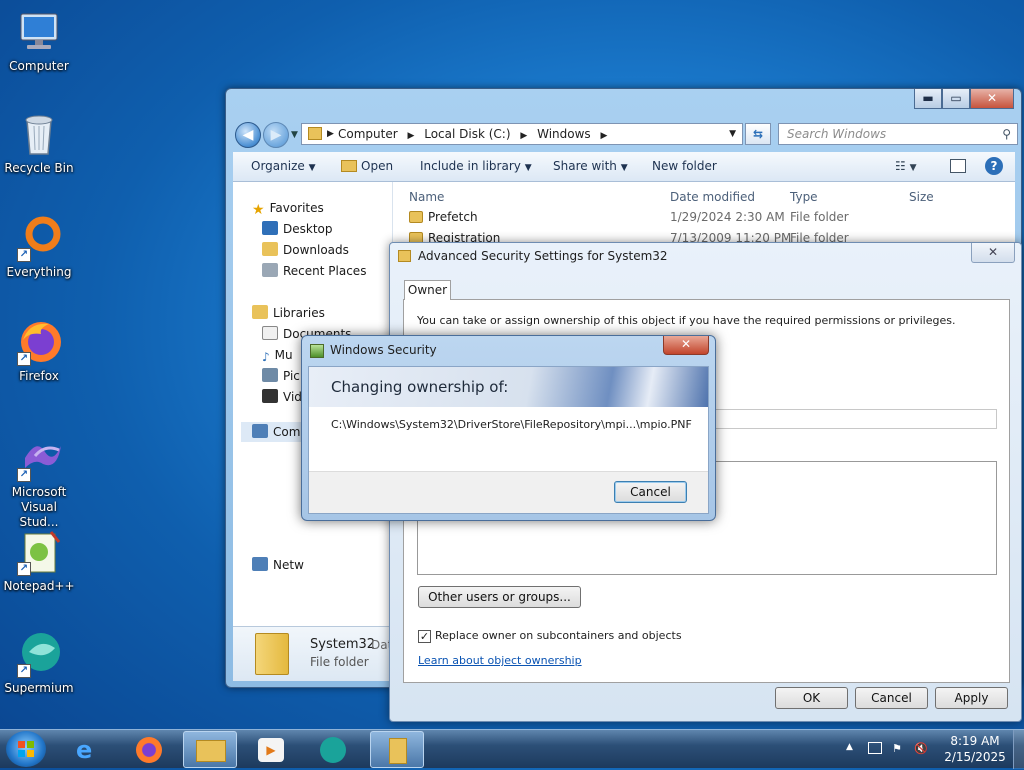  I want to click on firefox-icon: ↗, so click(39, 342).